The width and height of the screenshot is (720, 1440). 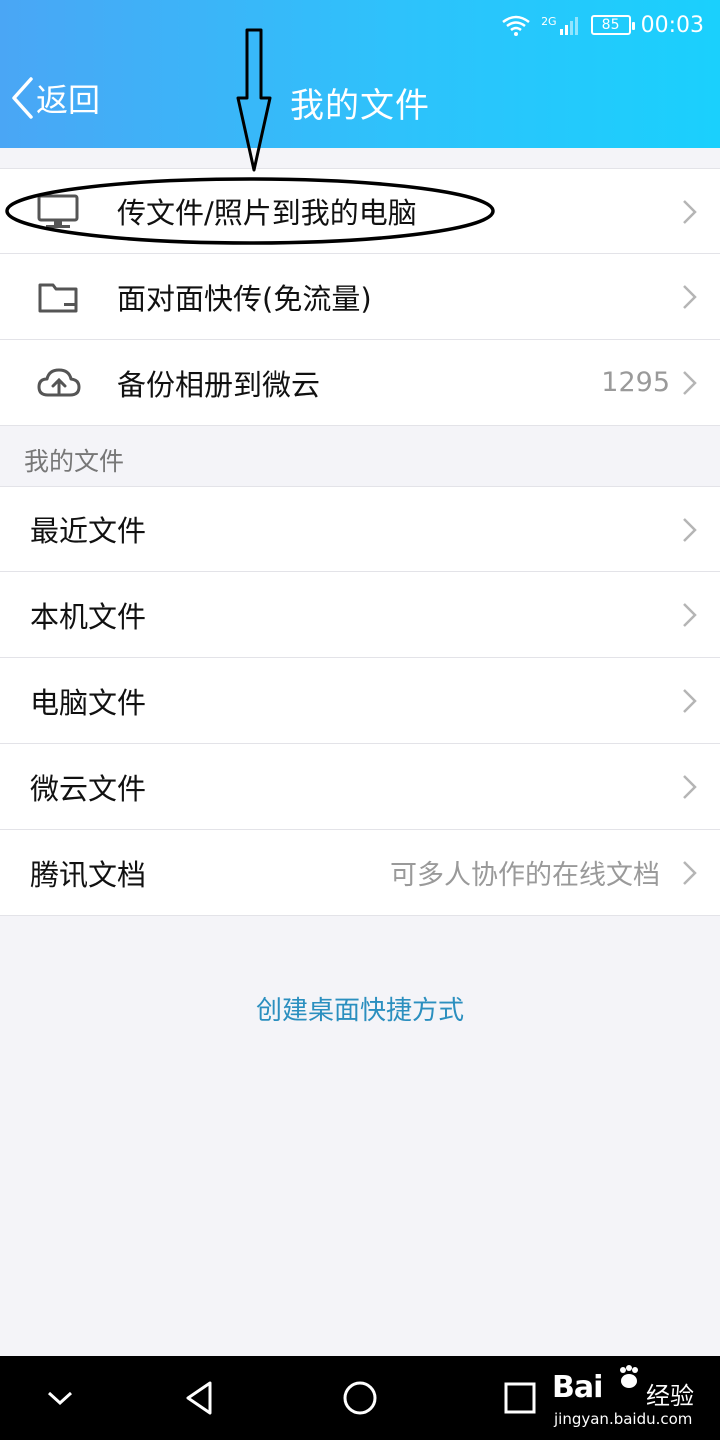 What do you see at coordinates (549, 21) in the screenshot?
I see `network-type: 2G` at bounding box center [549, 21].